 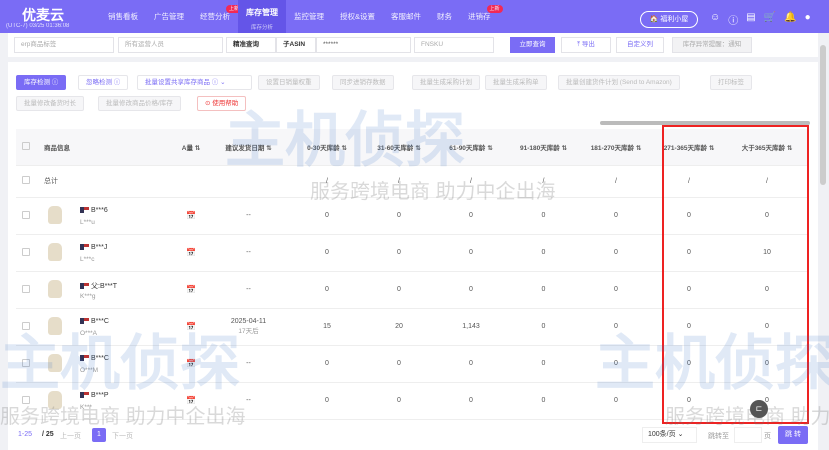 What do you see at coordinates (790, 19) in the screenshot?
I see `bell-icon: 🔔` at bounding box center [790, 19].